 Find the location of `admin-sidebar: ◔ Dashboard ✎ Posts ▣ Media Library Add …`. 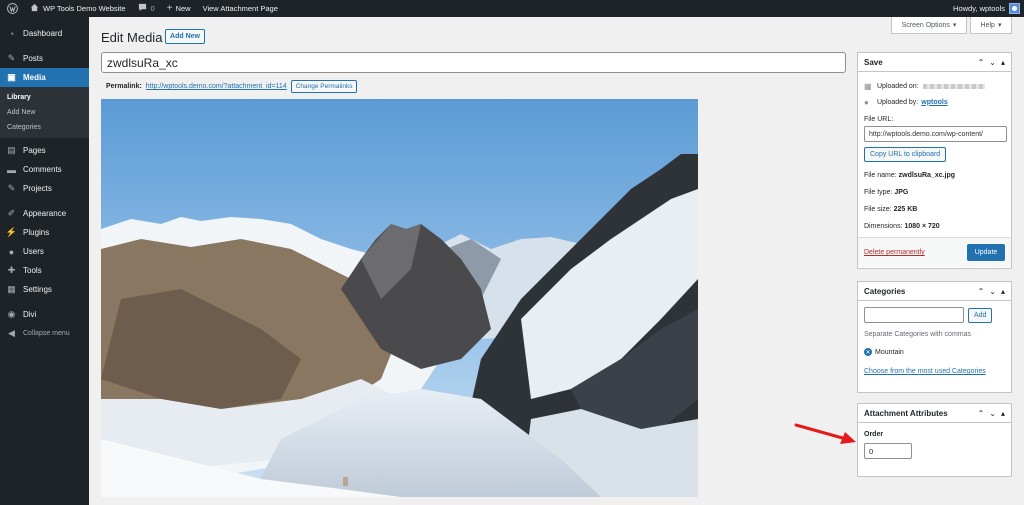

admin-sidebar: ◔ Dashboard ✎ Posts ▣ Media Library Add … is located at coordinates (44, 261).